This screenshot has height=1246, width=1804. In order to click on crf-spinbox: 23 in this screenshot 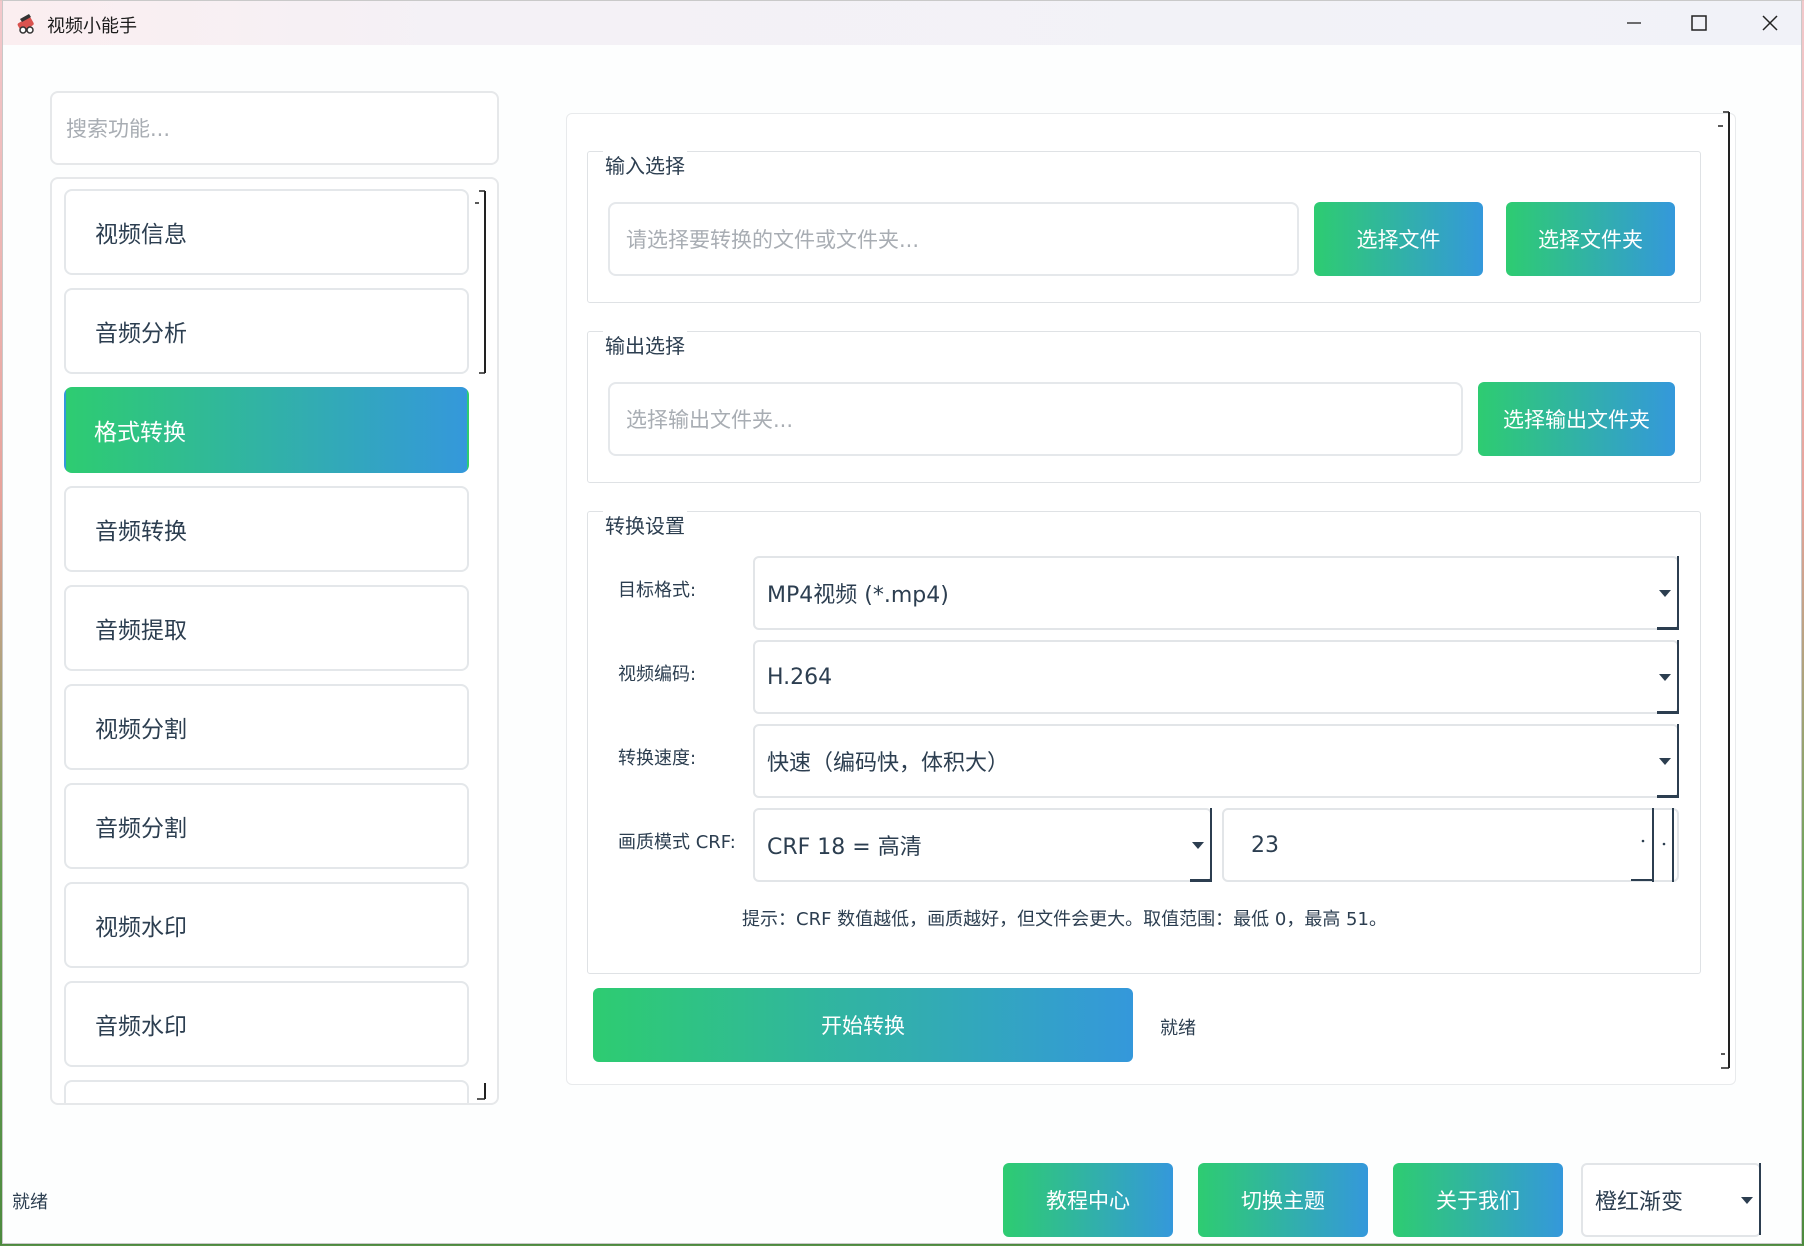, I will do `click(1450, 845)`.